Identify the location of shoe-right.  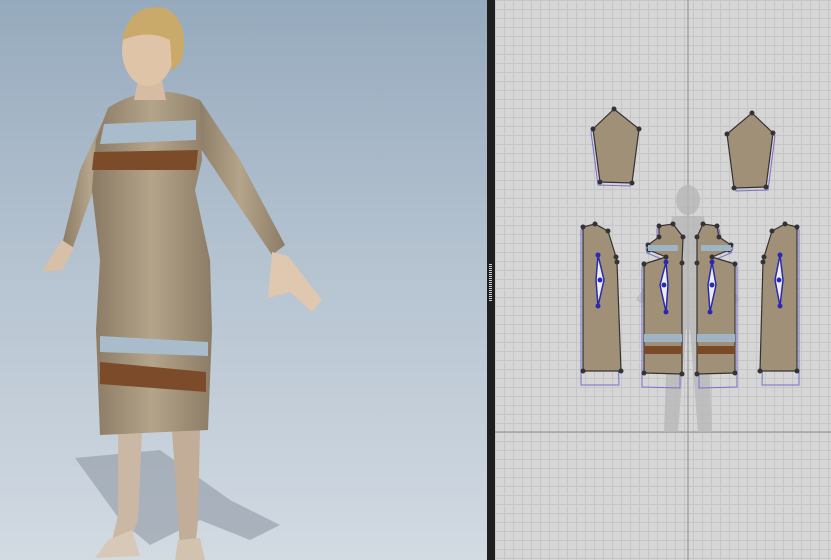
(190, 549).